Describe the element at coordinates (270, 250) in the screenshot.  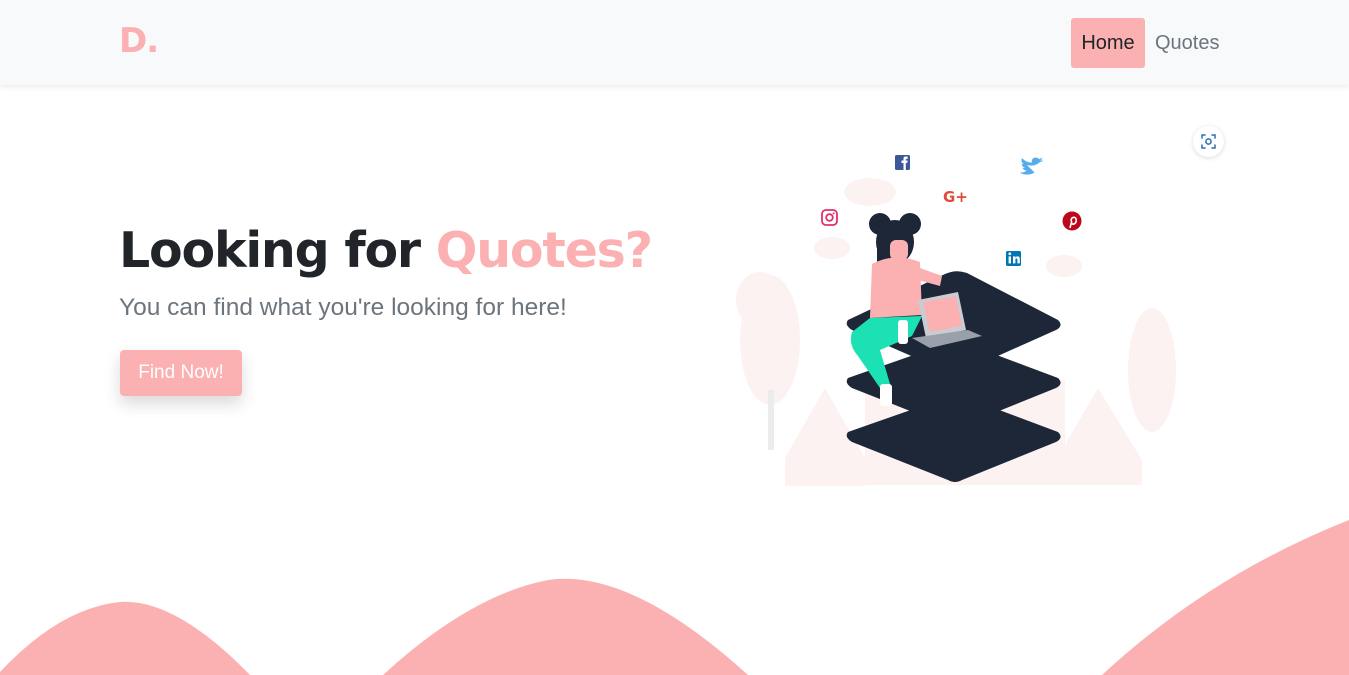
I see `hero-title-prefix: Looking for` at that location.